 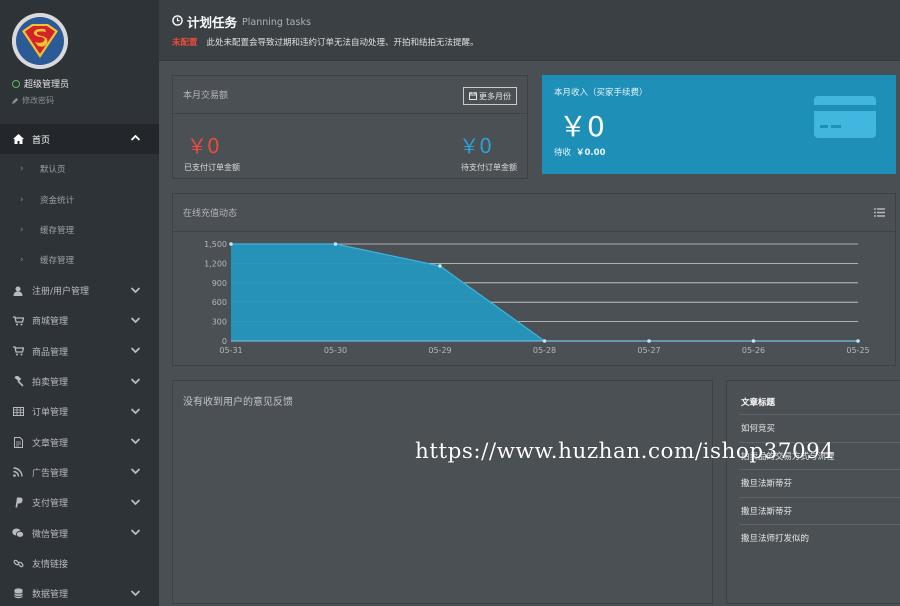 What do you see at coordinates (18, 594) in the screenshot?
I see `database-icon` at bounding box center [18, 594].